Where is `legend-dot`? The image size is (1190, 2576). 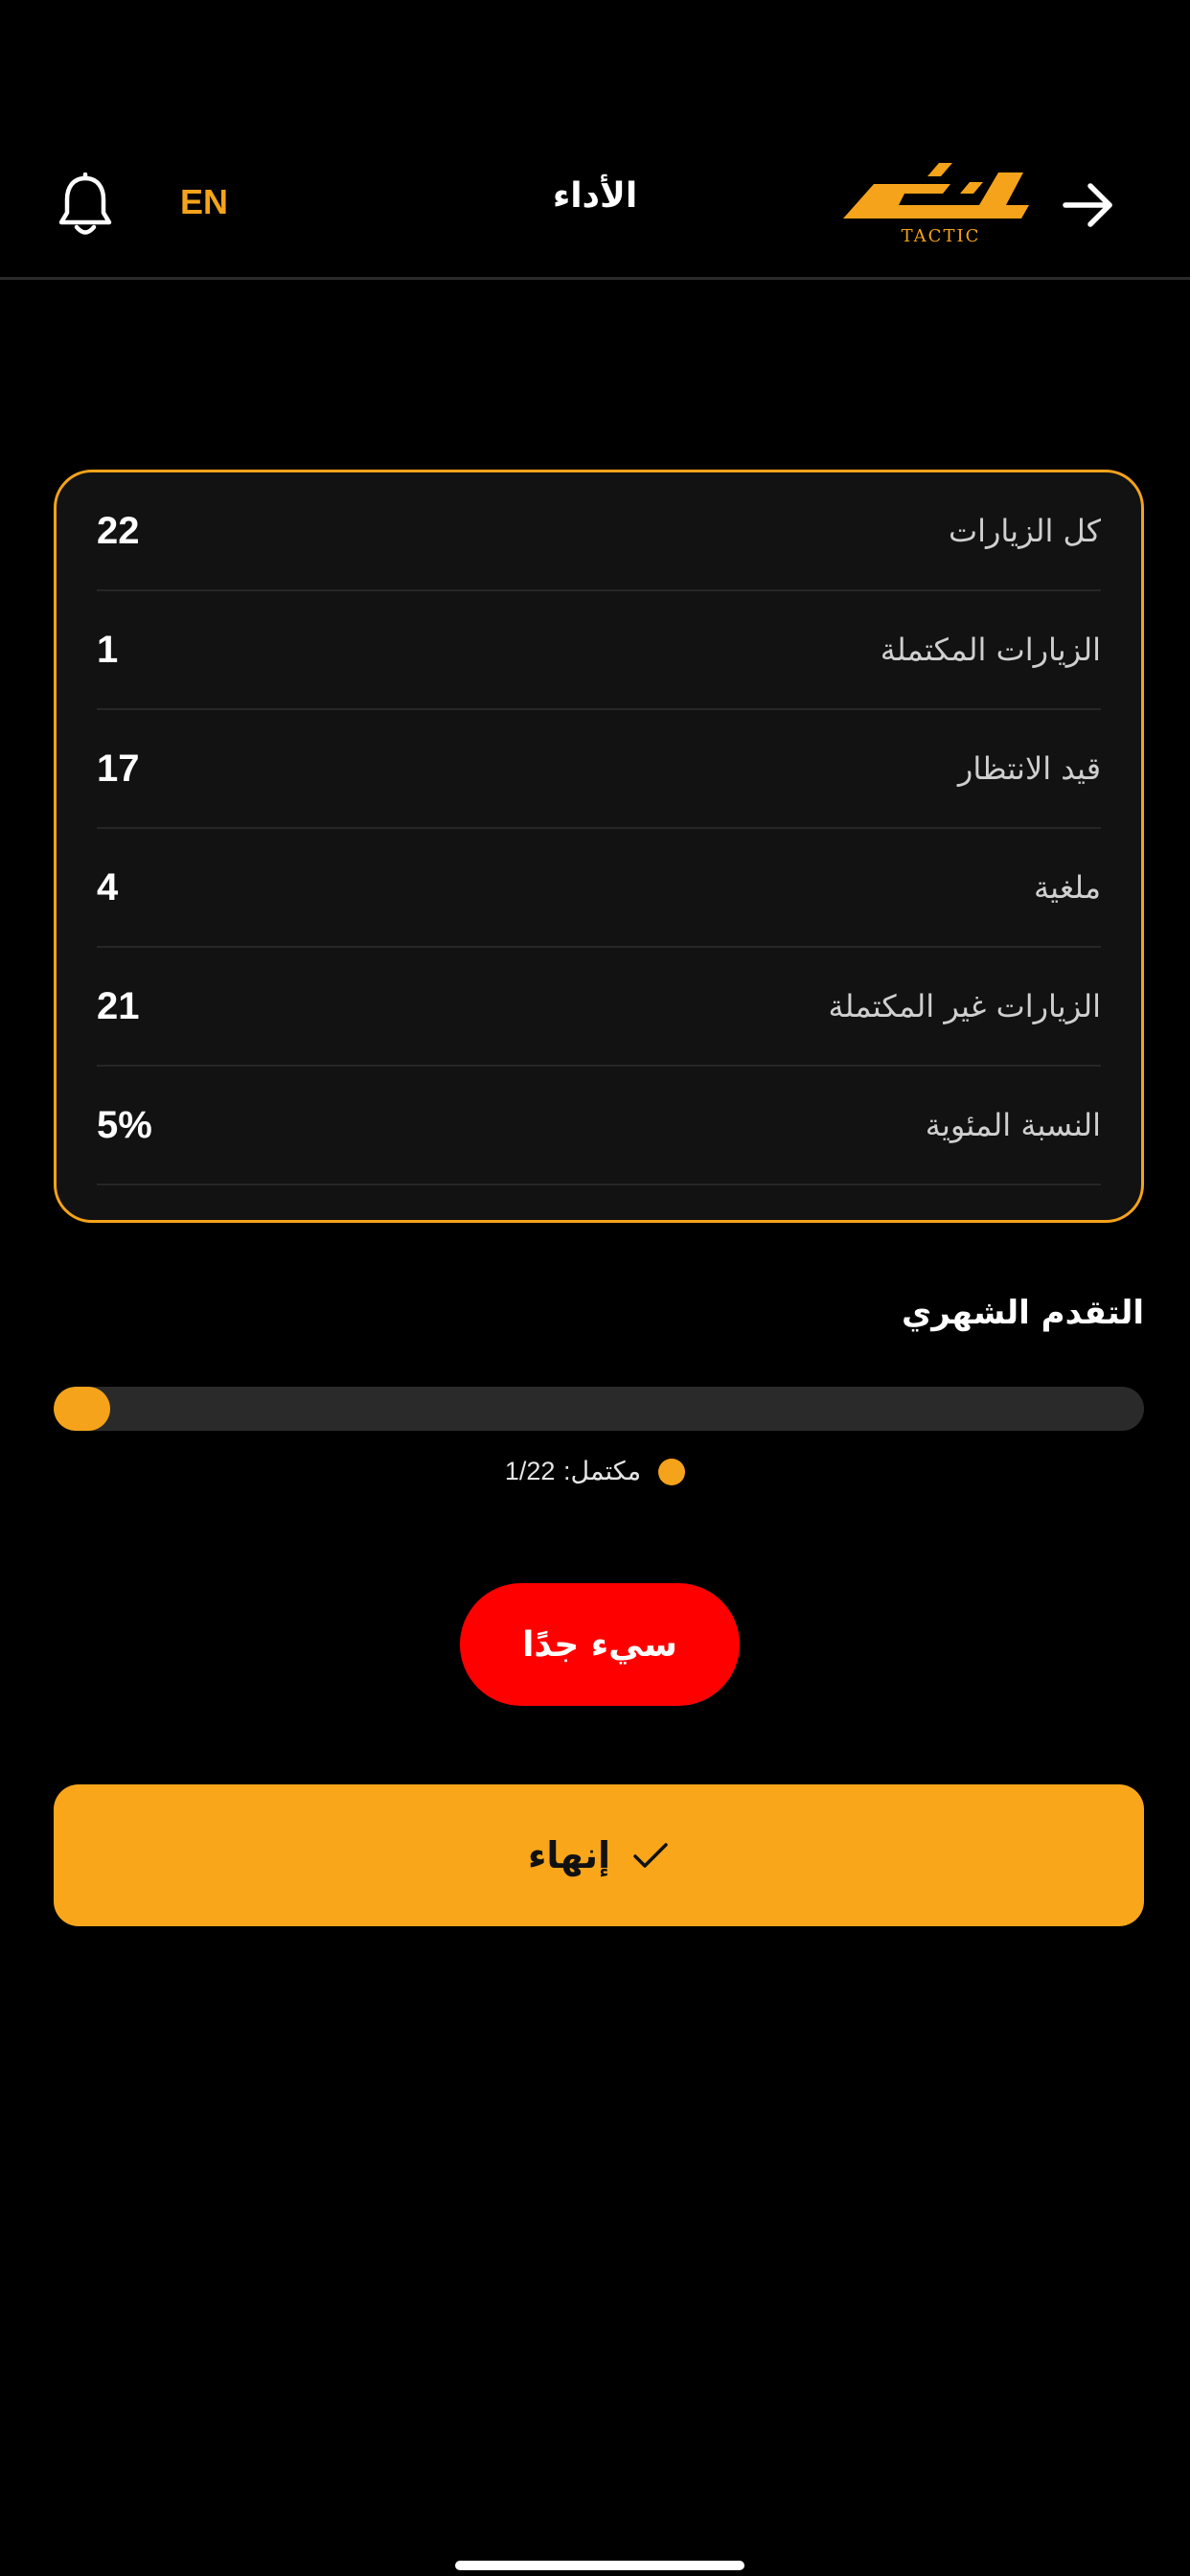
legend-dot is located at coordinates (672, 1471).